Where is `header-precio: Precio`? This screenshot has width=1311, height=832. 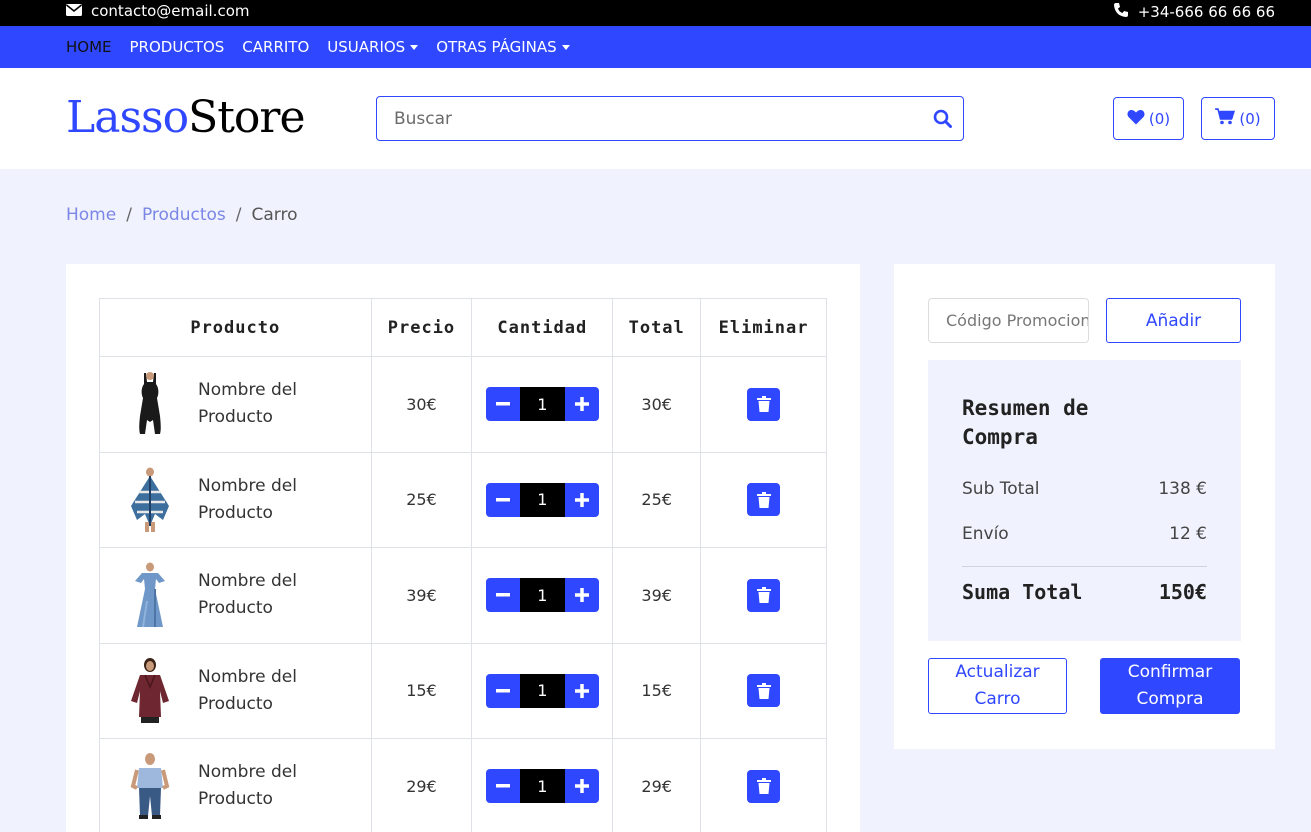 header-precio: Precio is located at coordinates (421, 327).